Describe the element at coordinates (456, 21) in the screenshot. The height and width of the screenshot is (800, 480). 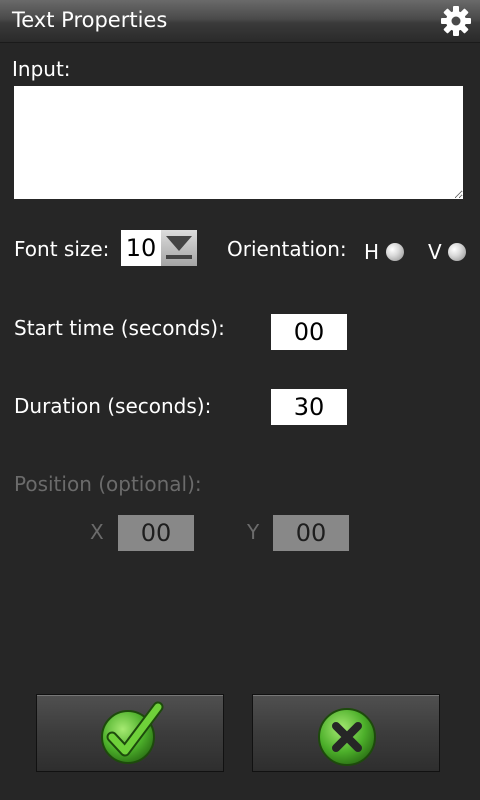
I see `gear-icon` at that location.